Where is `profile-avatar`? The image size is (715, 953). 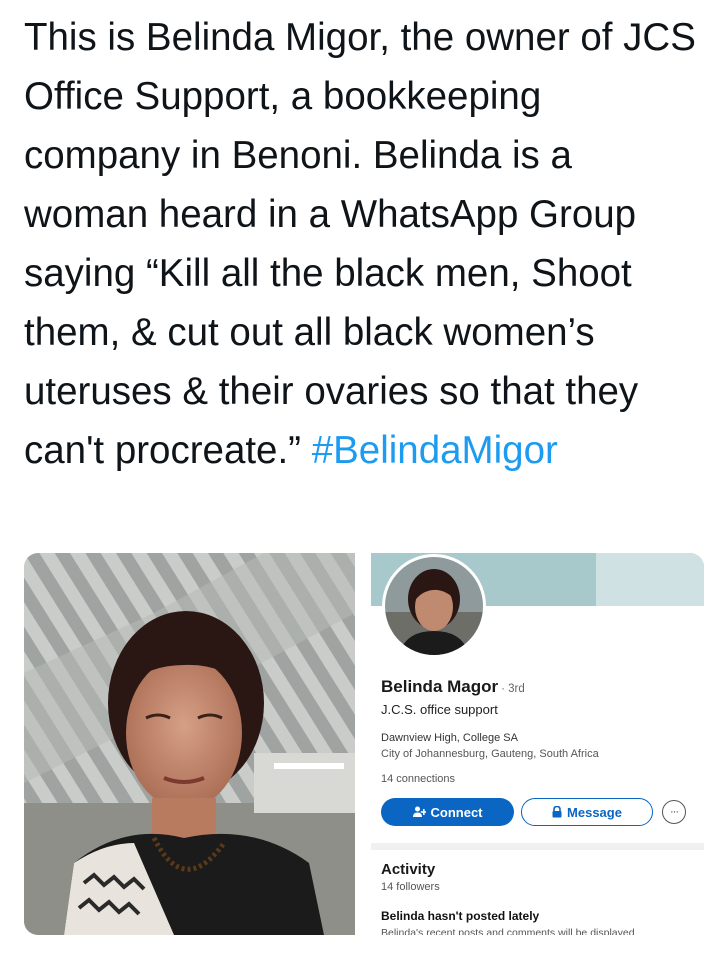
profile-avatar is located at coordinates (434, 606).